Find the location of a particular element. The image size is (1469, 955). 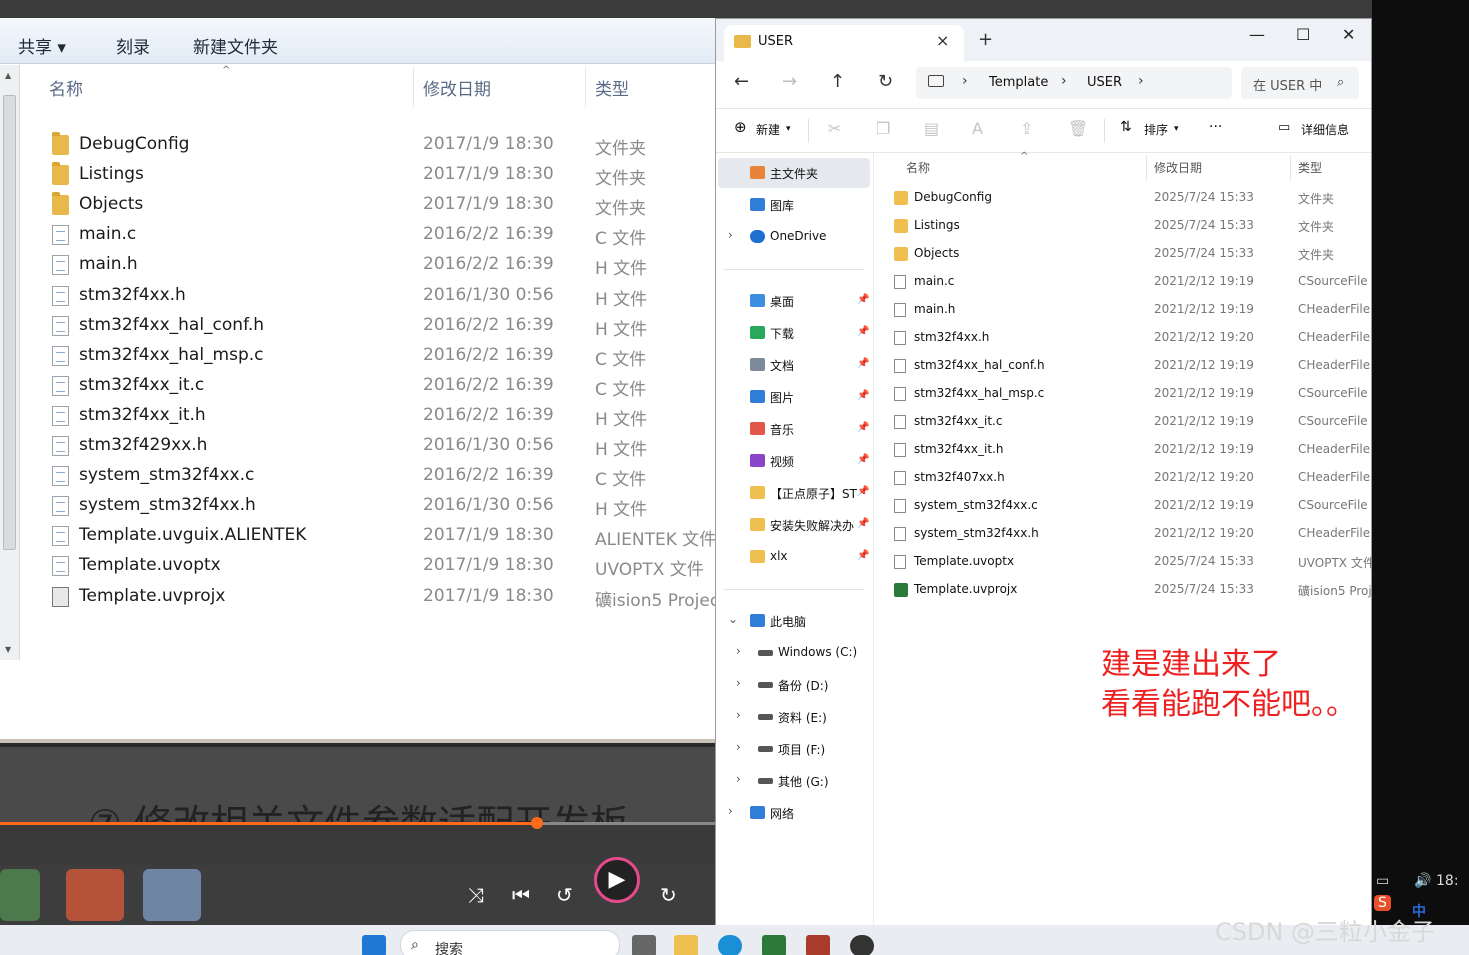

close-tab-icon: × is located at coordinates (942, 40).